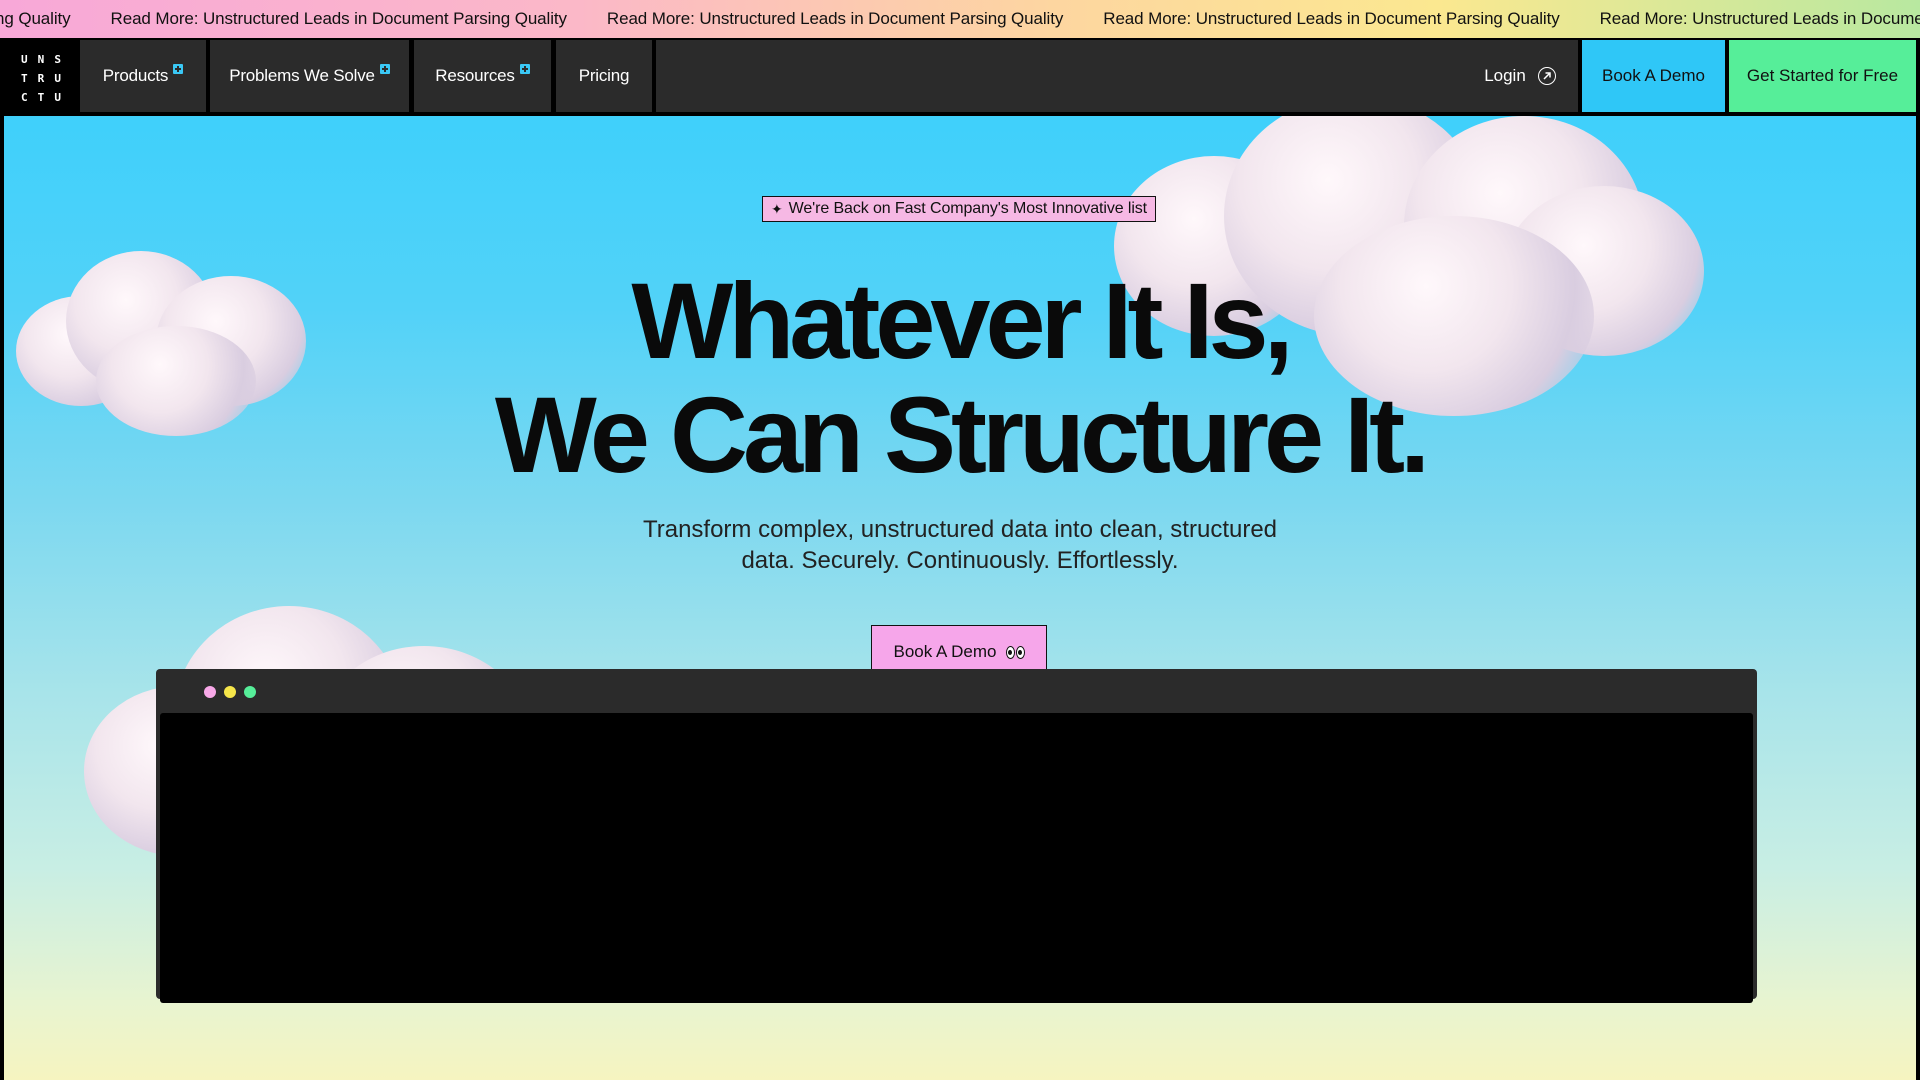 The image size is (1920, 1080). Describe the element at coordinates (945, 651) in the screenshot. I see `hero-cta-label: Book A Demo` at that location.